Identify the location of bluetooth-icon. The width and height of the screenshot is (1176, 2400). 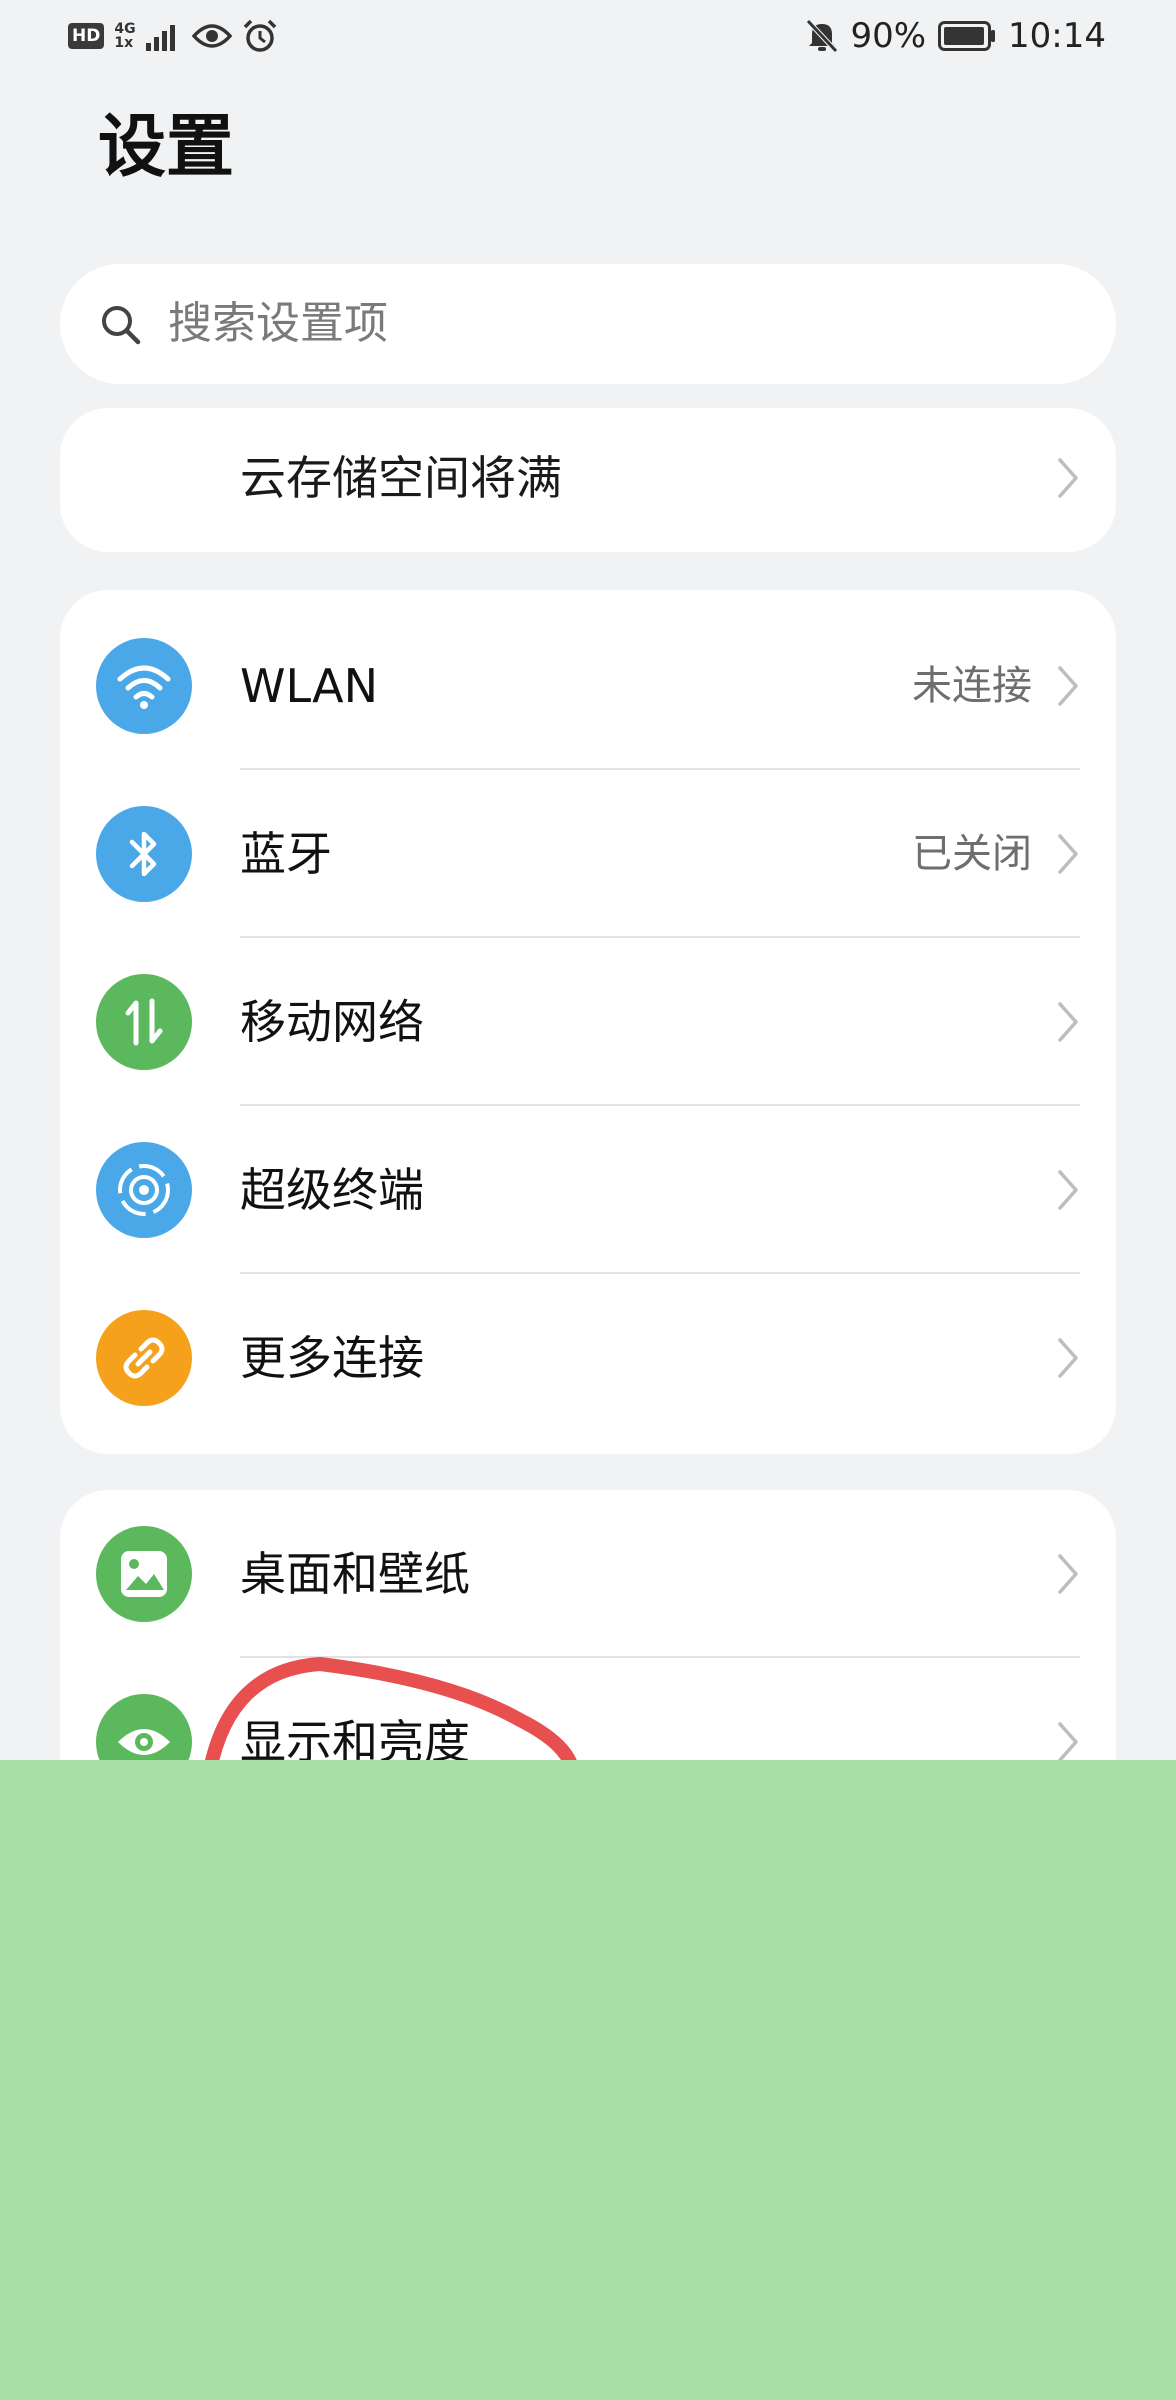
(144, 854).